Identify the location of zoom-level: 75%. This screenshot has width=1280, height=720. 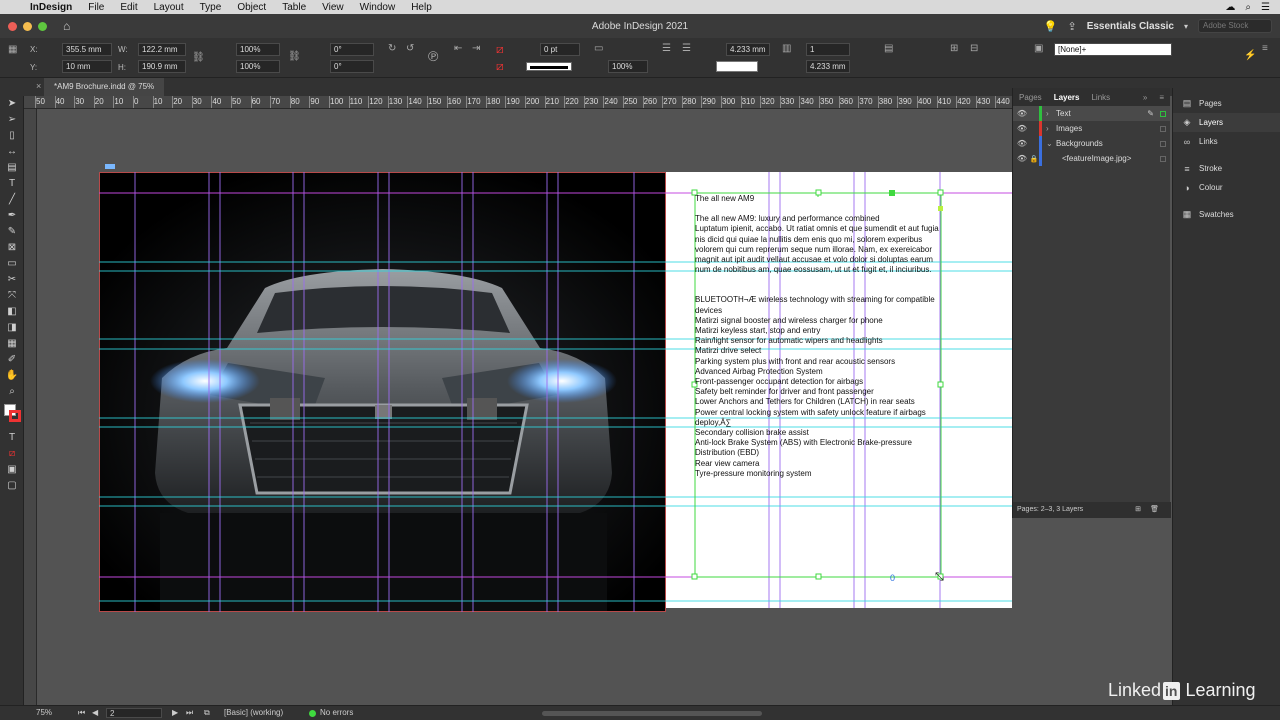
(44, 712).